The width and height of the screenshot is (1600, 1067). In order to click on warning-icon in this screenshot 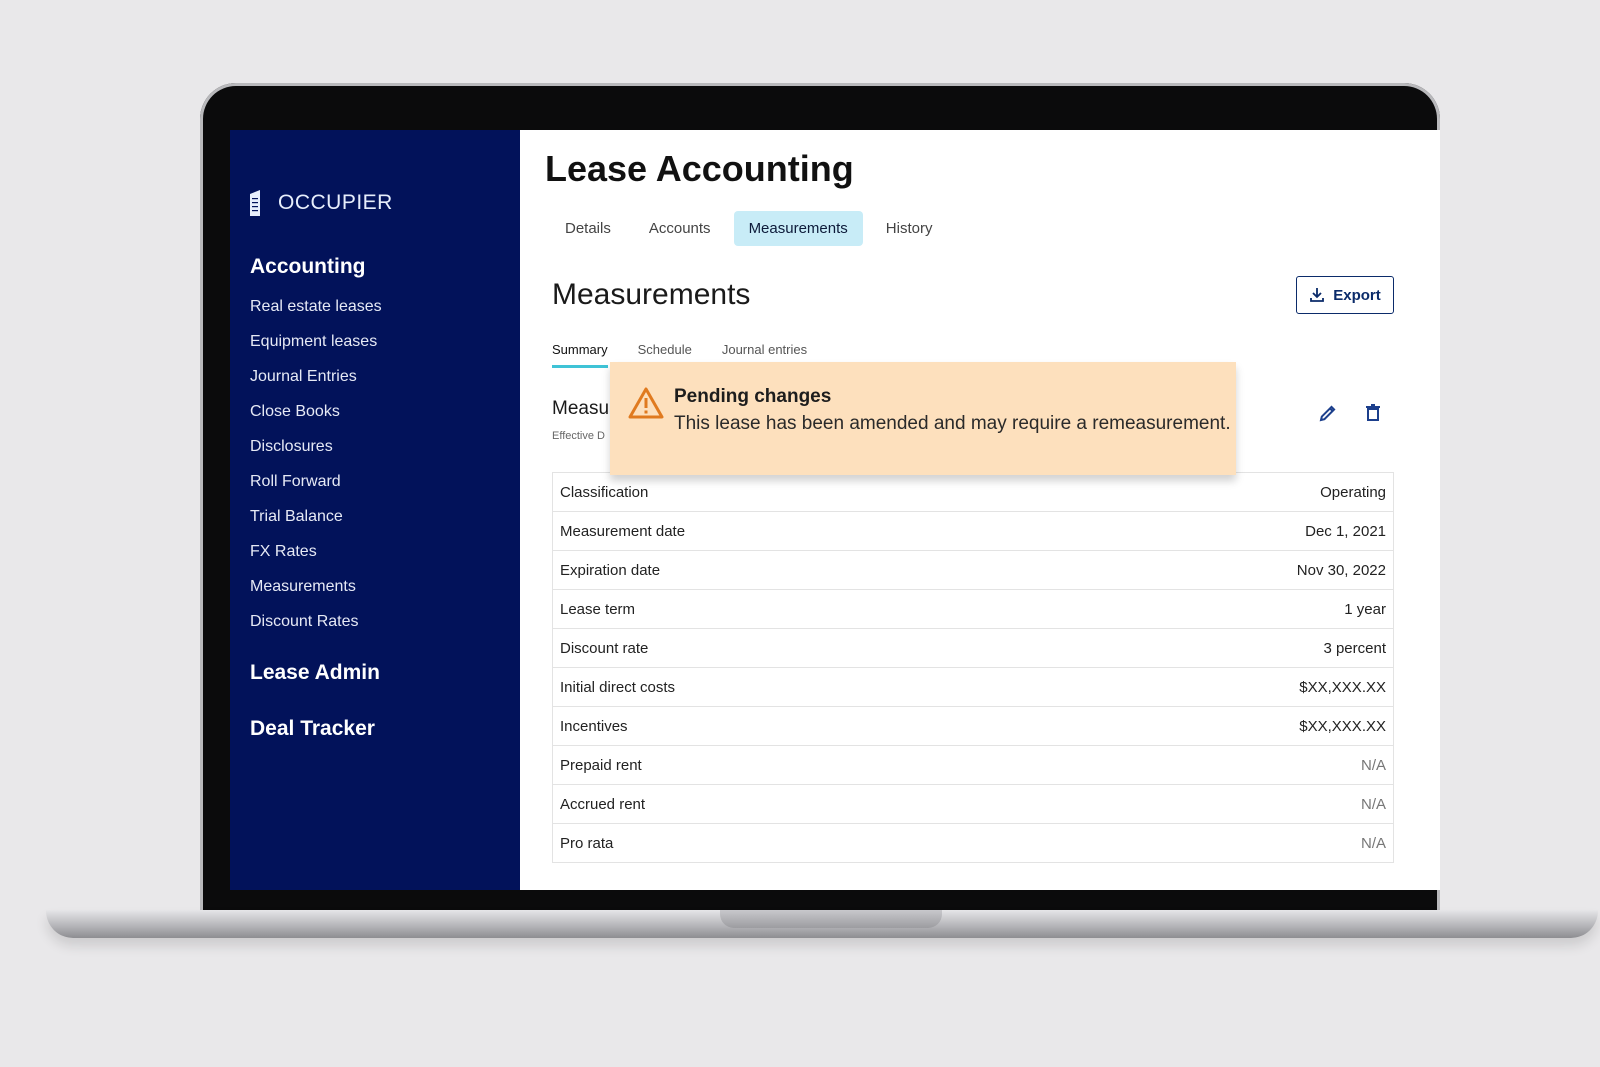, I will do `click(646, 403)`.